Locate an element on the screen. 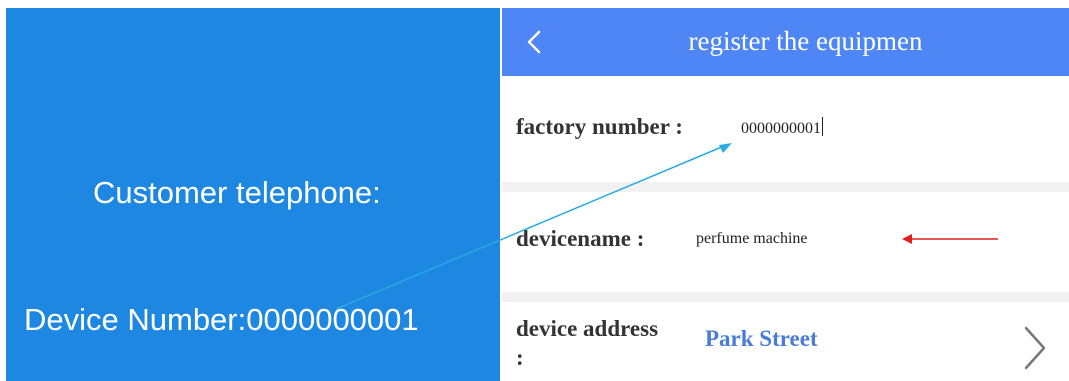 This screenshot has height=381, width=1069. chevron-right-icon is located at coordinates (1035, 348).